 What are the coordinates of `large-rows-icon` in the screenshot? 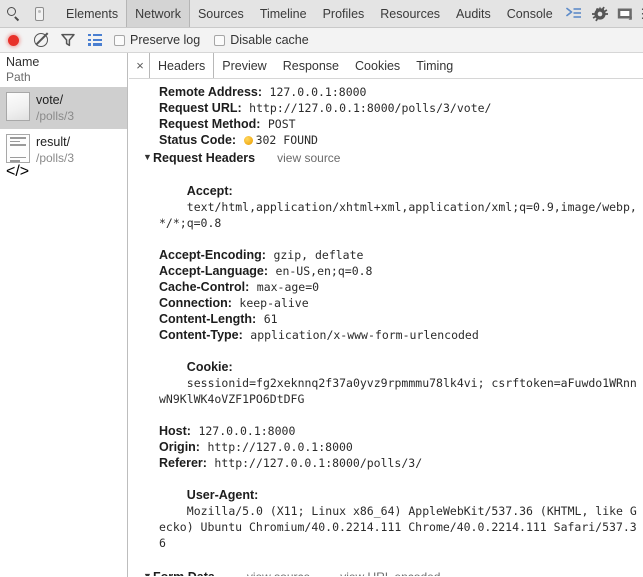 It's located at (94, 40).